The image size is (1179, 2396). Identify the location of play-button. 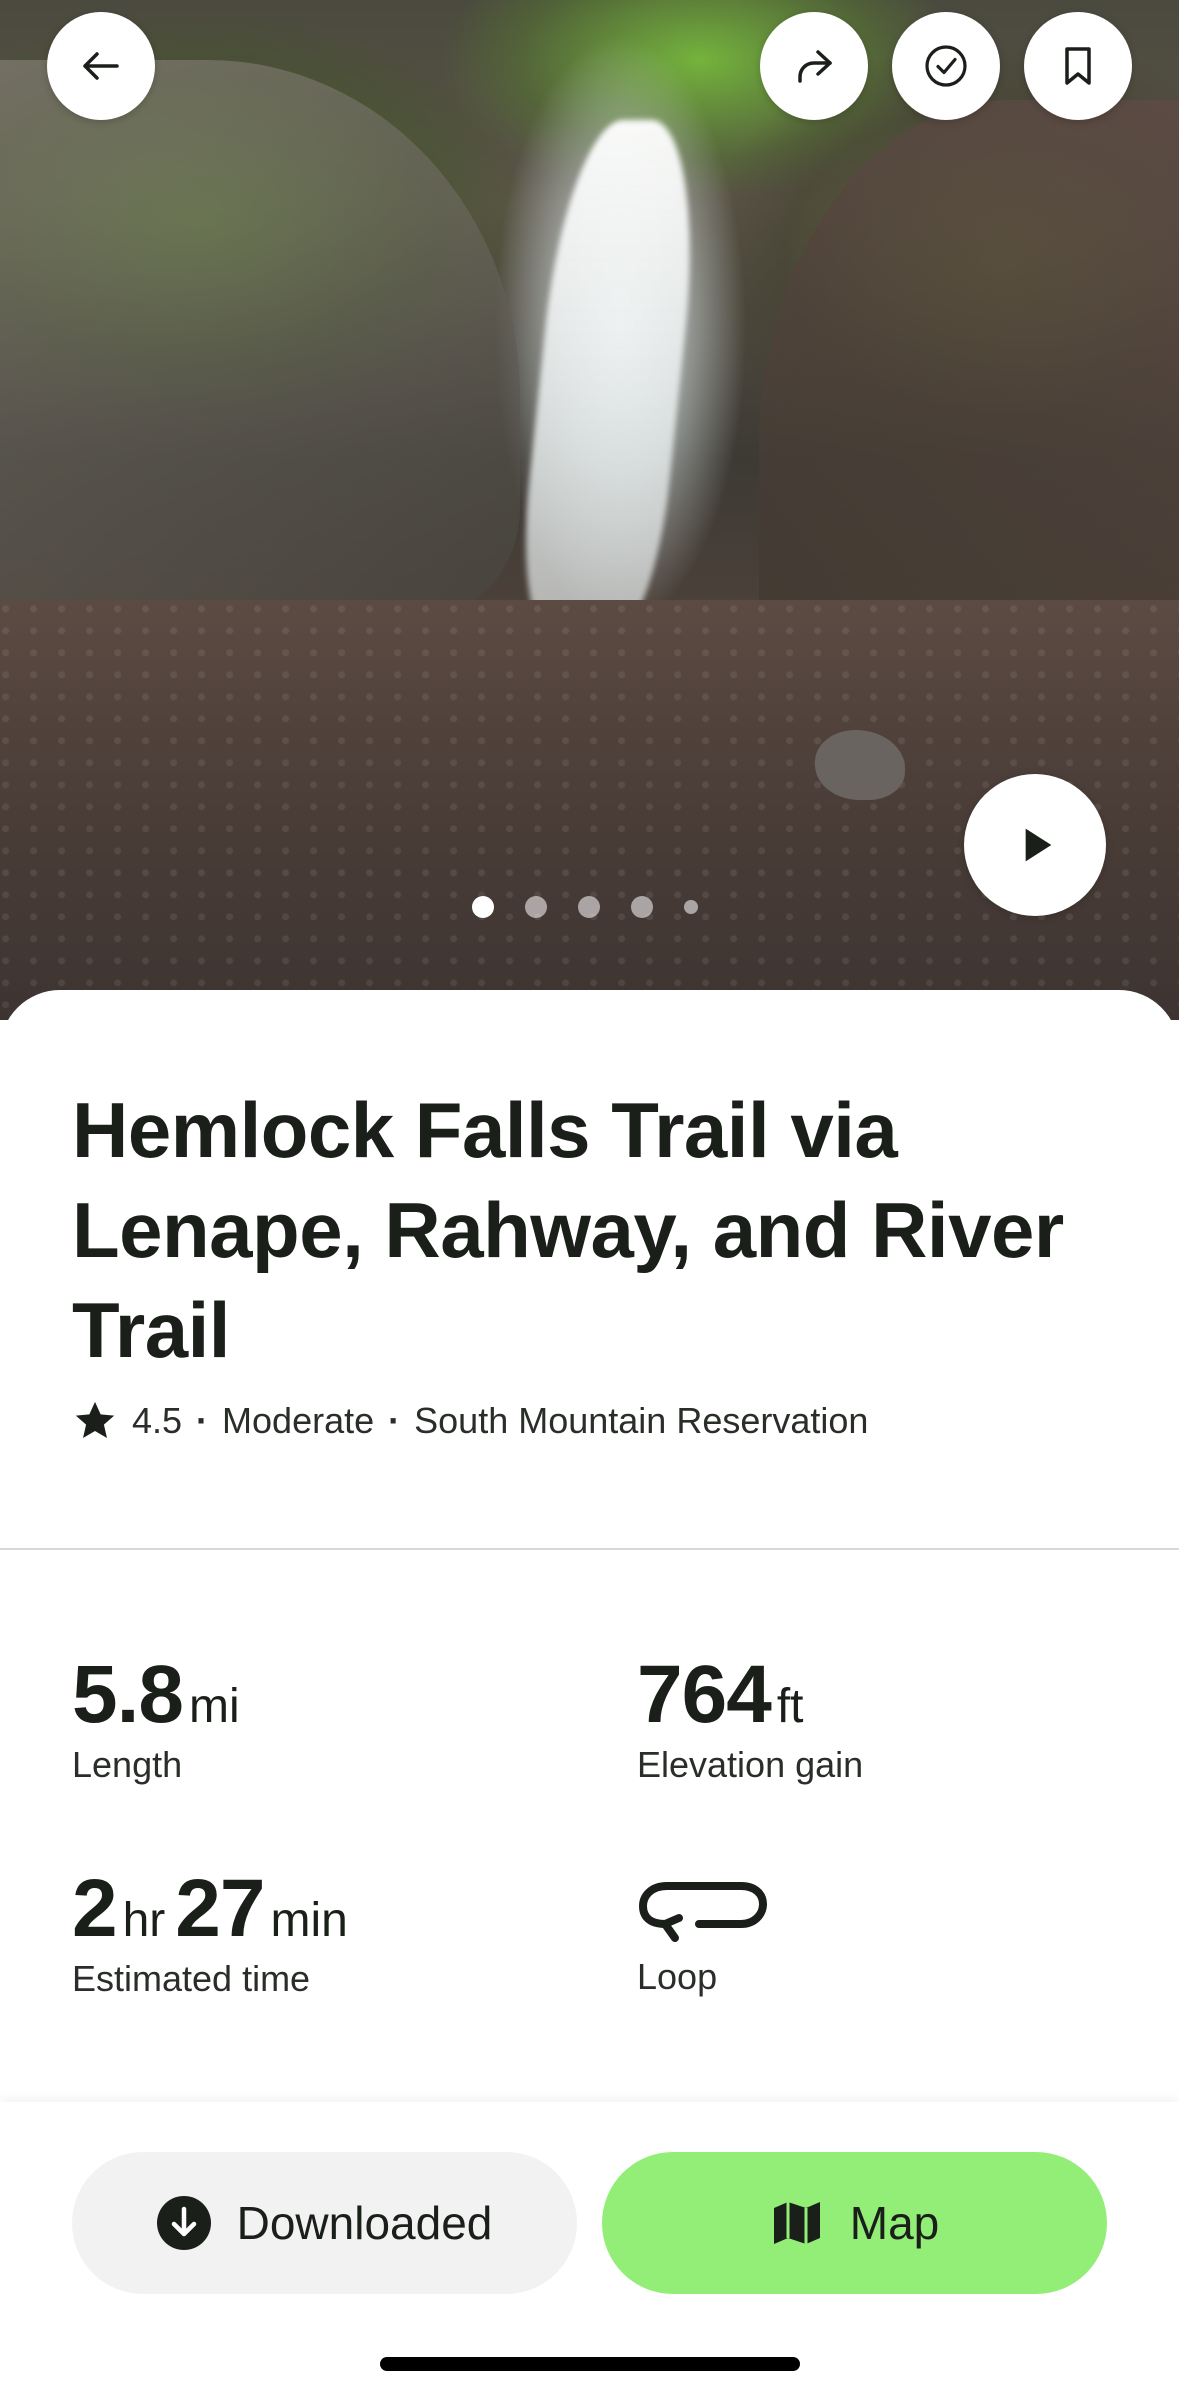
(1035, 845).